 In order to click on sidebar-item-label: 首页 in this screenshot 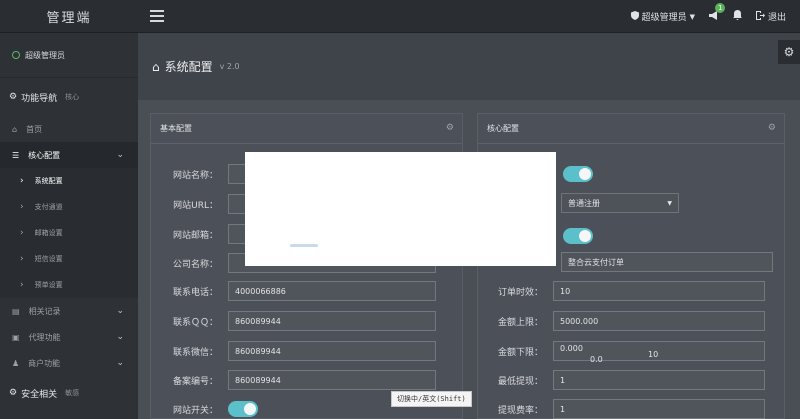, I will do `click(34, 129)`.